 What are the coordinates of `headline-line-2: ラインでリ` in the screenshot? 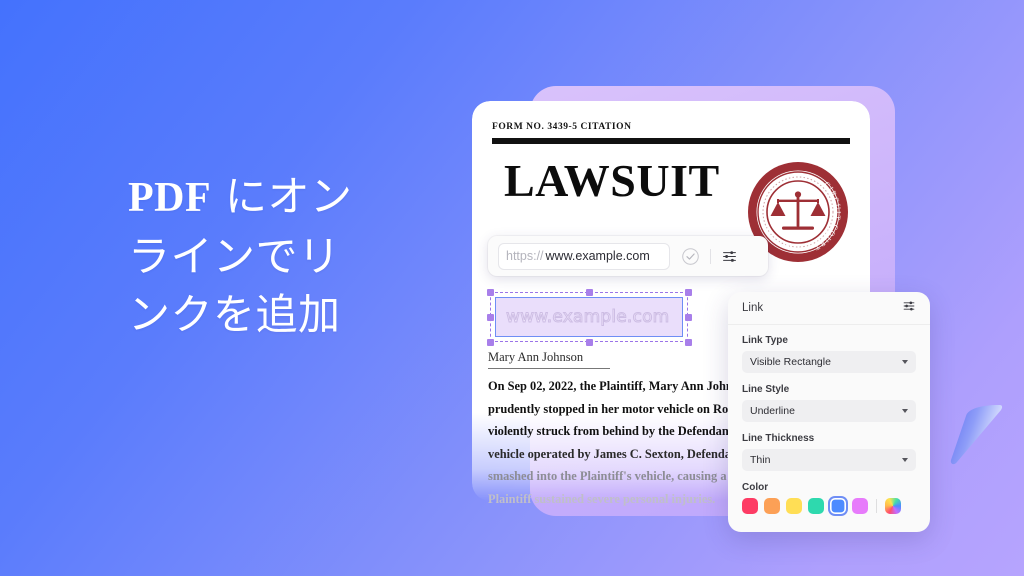 It's located at (234, 256).